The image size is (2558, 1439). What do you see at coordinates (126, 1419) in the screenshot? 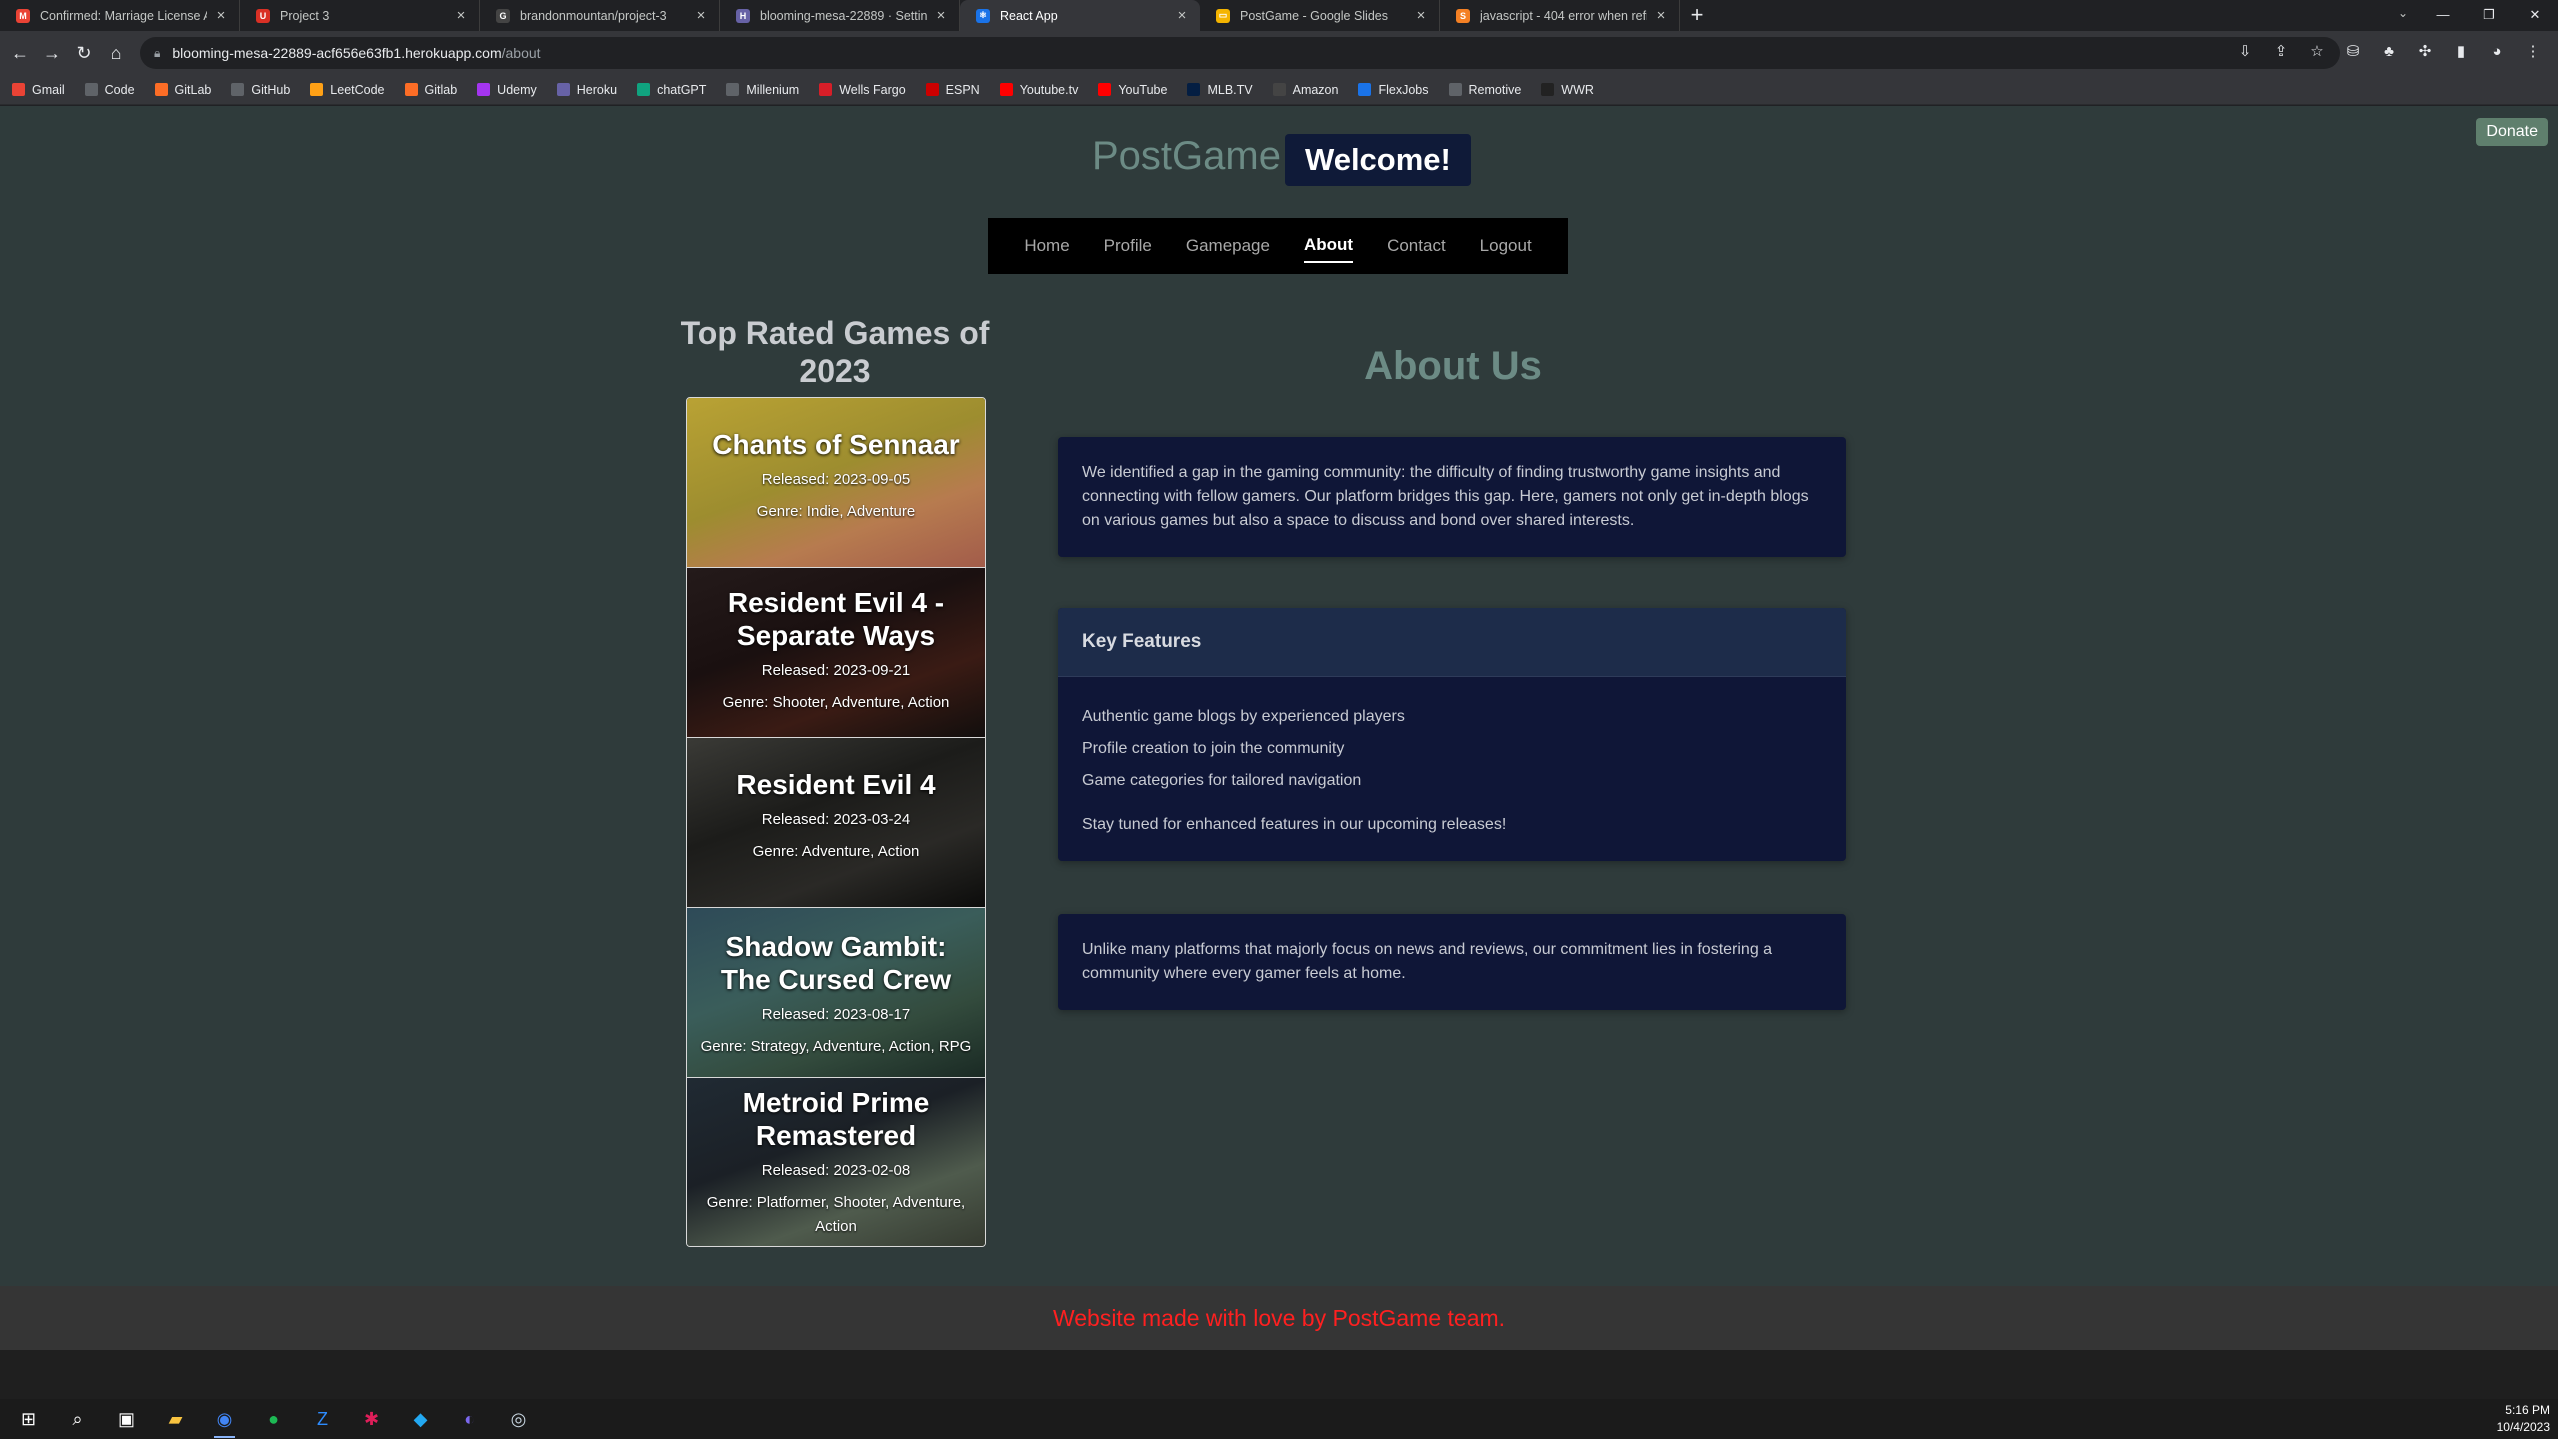
I see `task-view-icon: ▣` at bounding box center [126, 1419].